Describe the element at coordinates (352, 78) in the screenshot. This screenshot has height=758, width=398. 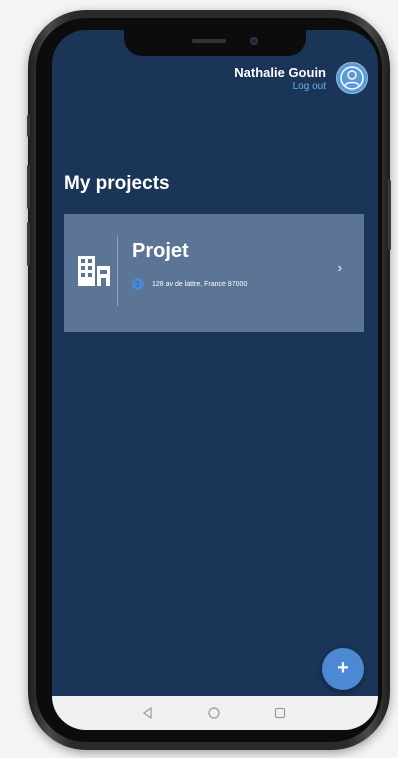
I see `user-avatar-icon` at that location.